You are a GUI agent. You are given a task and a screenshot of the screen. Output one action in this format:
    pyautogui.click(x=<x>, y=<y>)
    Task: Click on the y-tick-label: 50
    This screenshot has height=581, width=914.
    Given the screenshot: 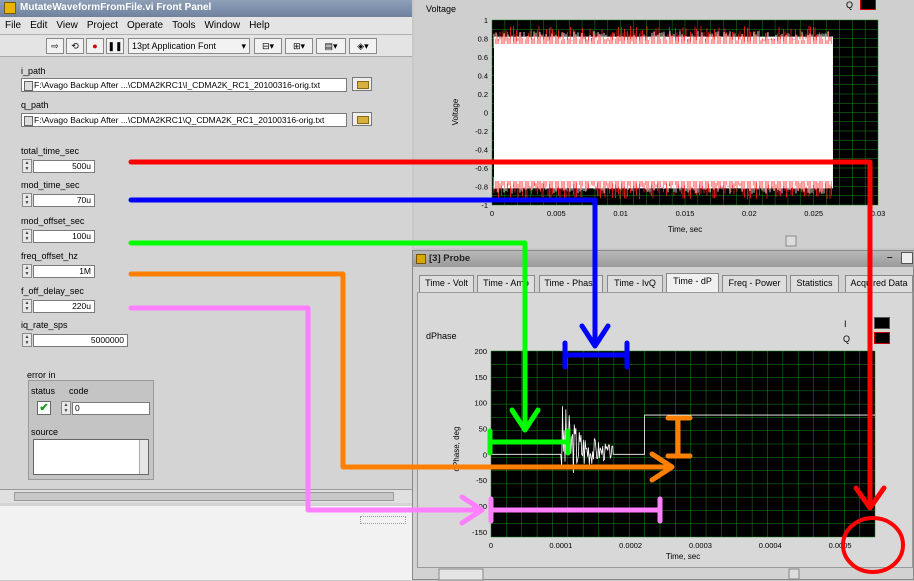 What is the action you would take?
    pyautogui.click(x=483, y=429)
    